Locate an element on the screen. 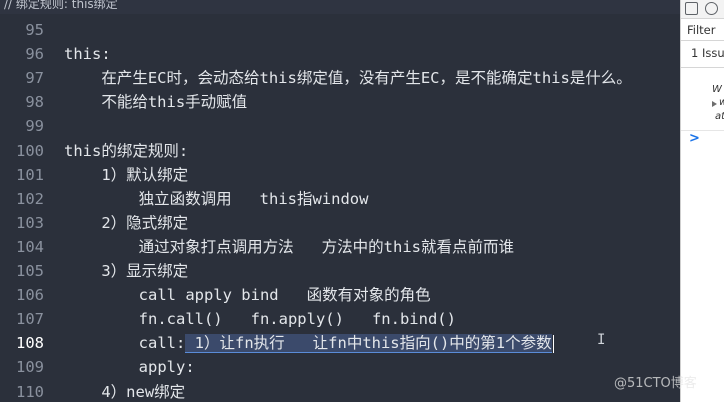 This screenshot has height=402, width=724. ibeam-cursor-icon: I is located at coordinates (601, 340).